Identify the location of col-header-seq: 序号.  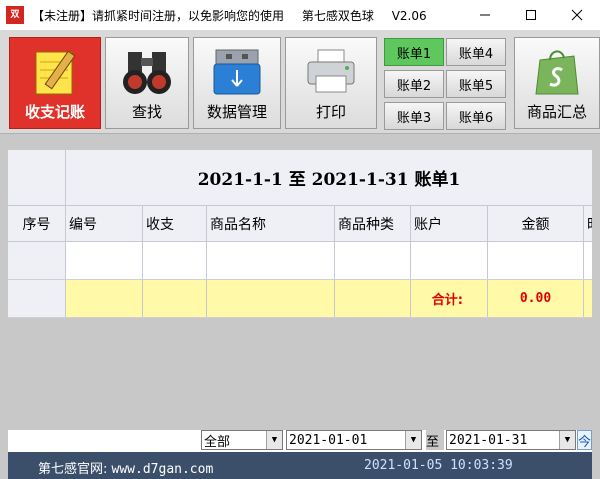
(37, 223).